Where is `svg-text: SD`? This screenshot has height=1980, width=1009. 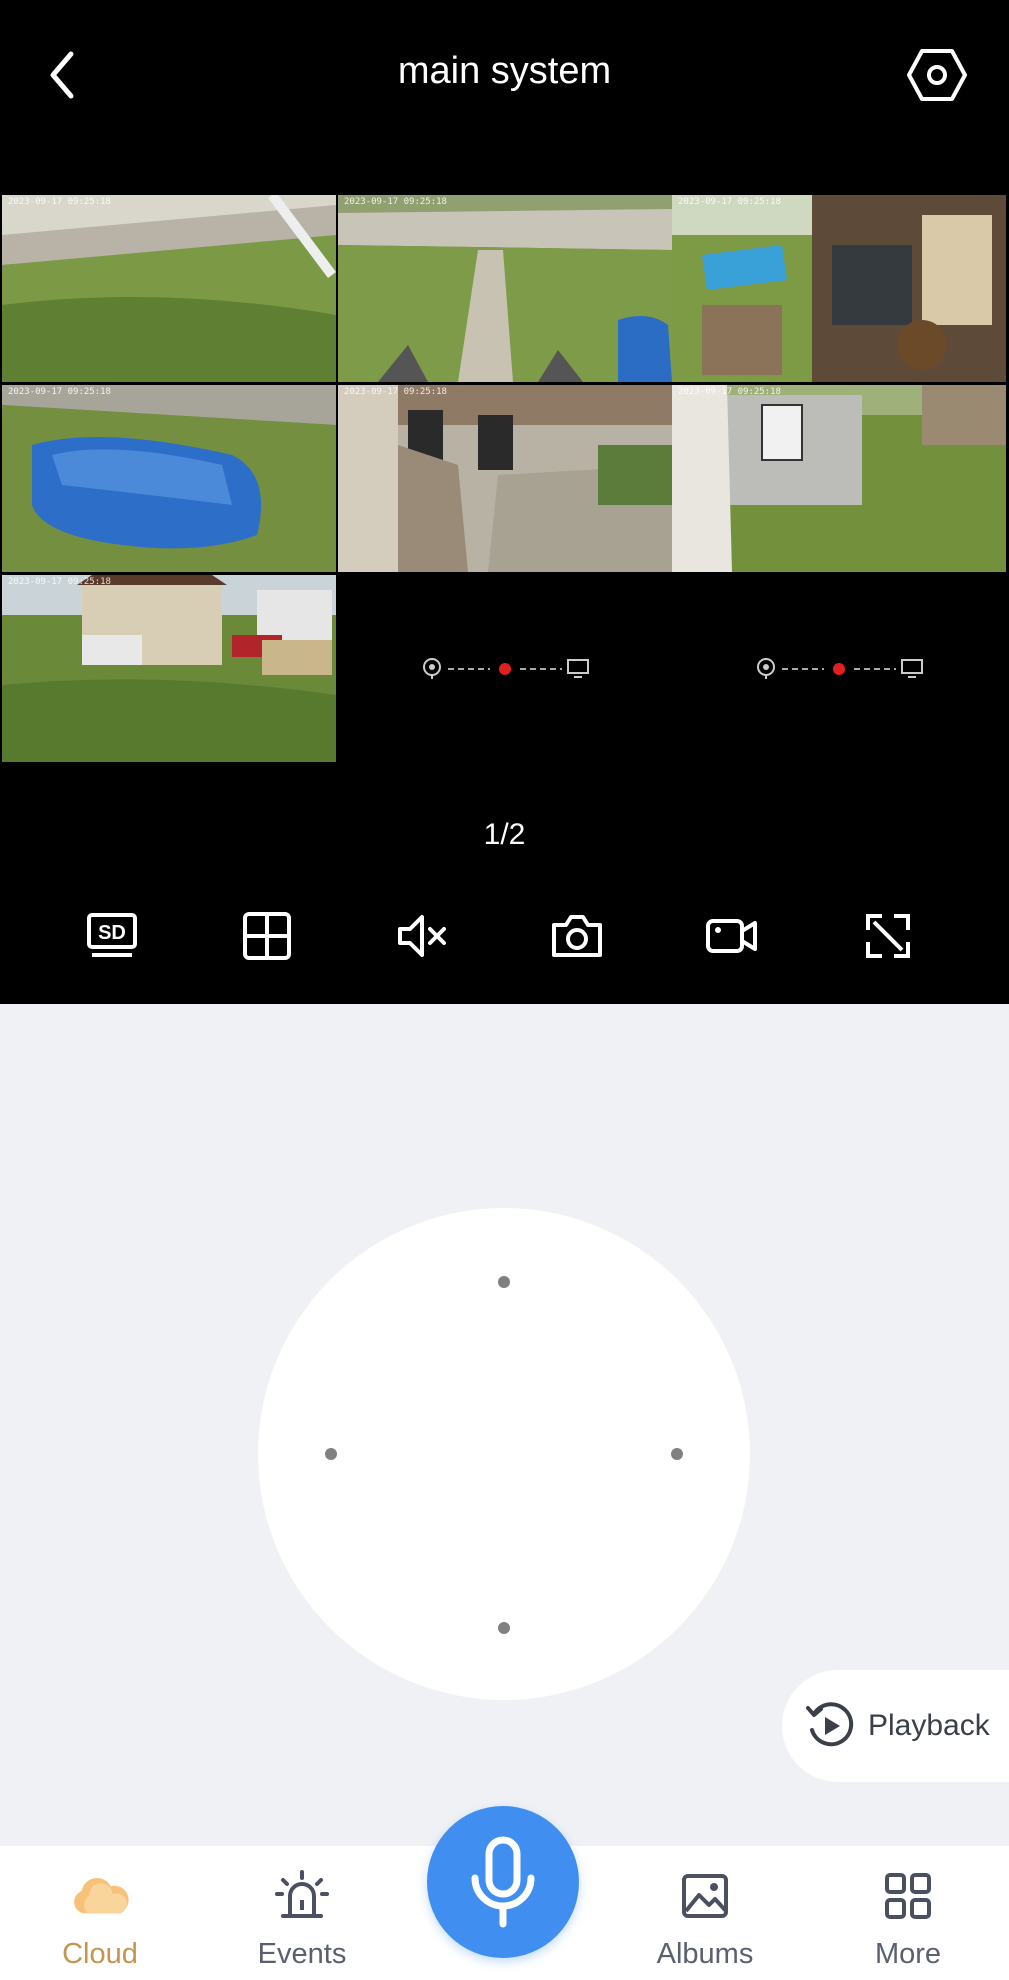 svg-text: SD is located at coordinates (112, 933).